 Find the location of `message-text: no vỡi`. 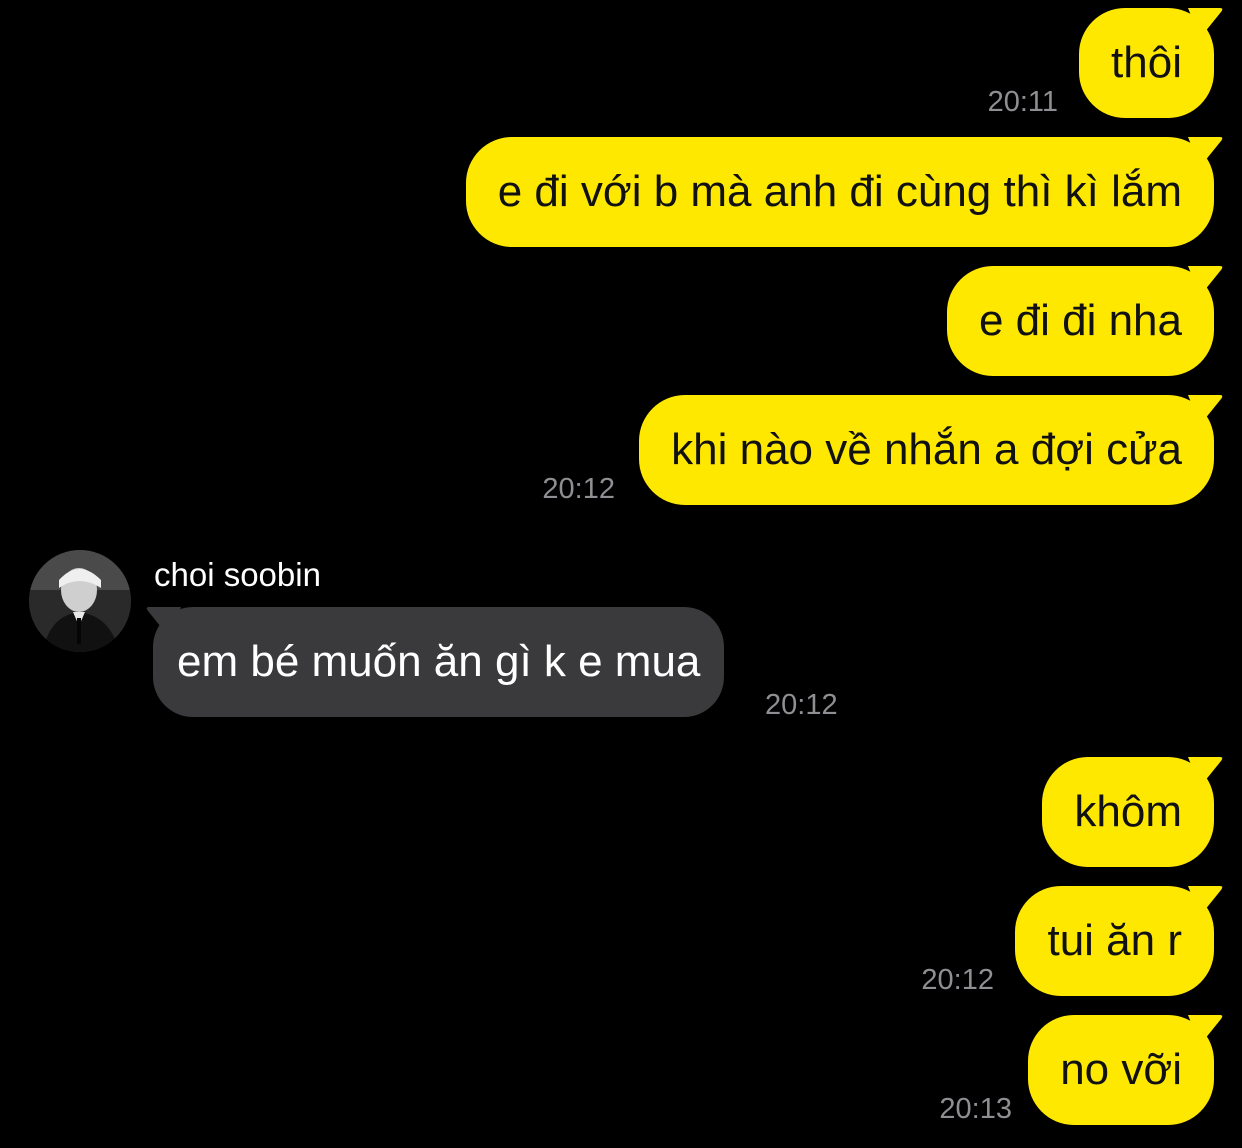

message-text: no vỡi is located at coordinates (1121, 1069).